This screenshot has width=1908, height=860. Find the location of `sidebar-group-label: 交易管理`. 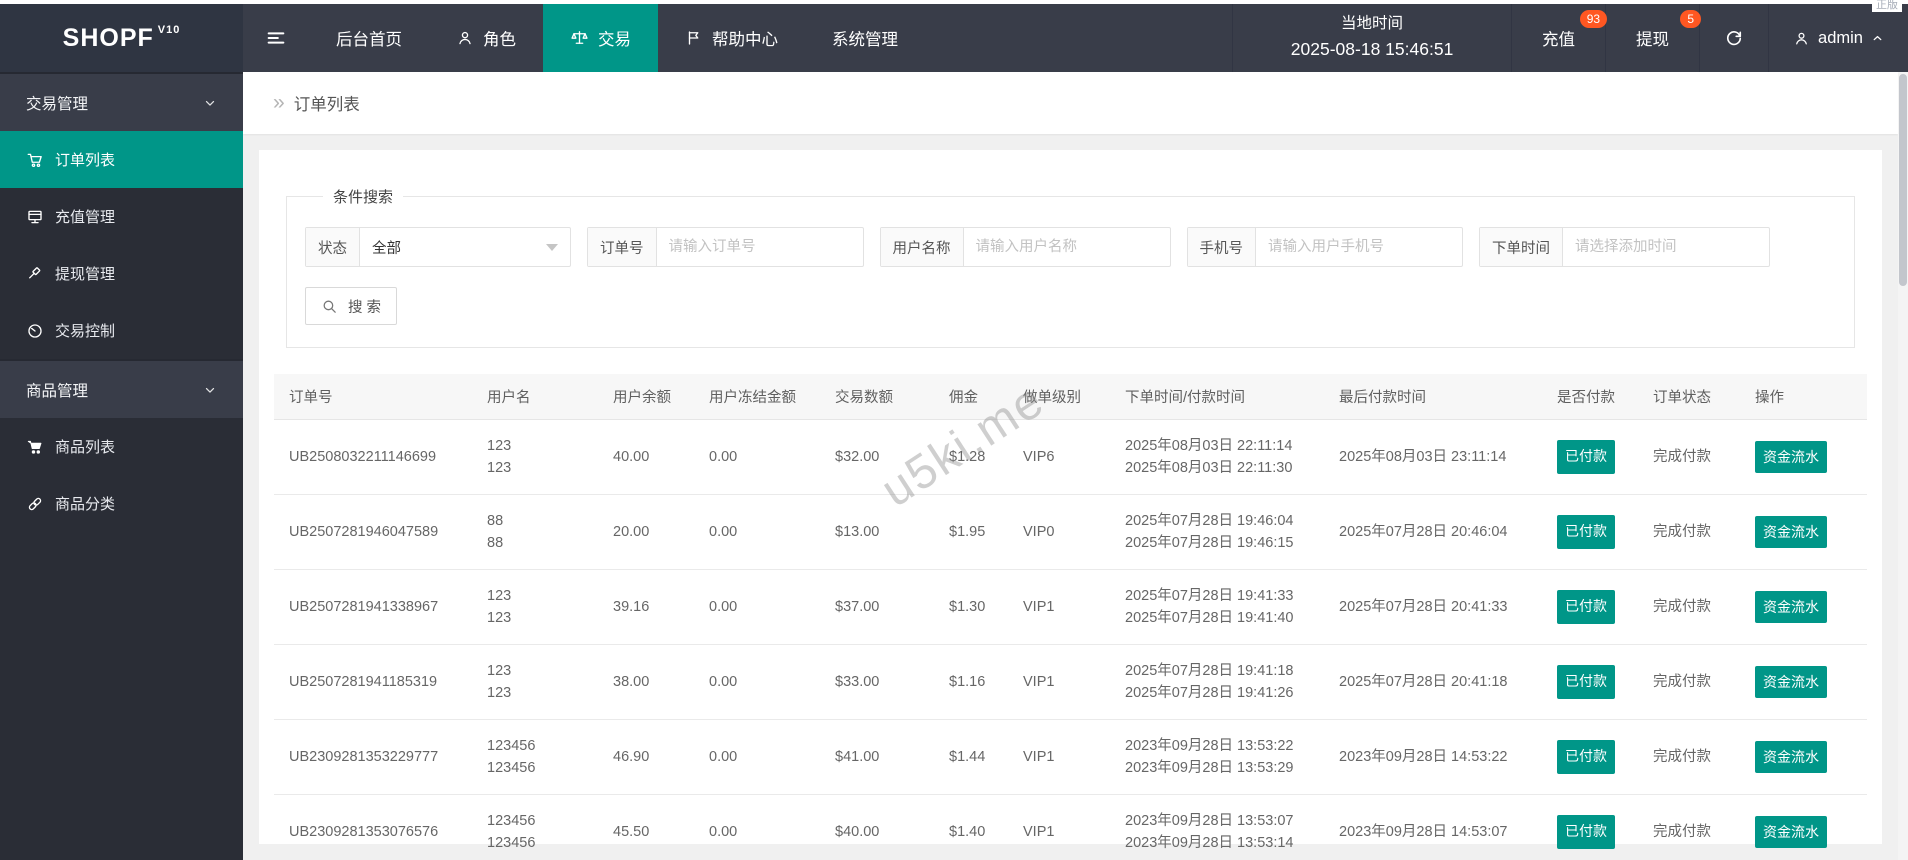

sidebar-group-label: 交易管理 is located at coordinates (57, 104).